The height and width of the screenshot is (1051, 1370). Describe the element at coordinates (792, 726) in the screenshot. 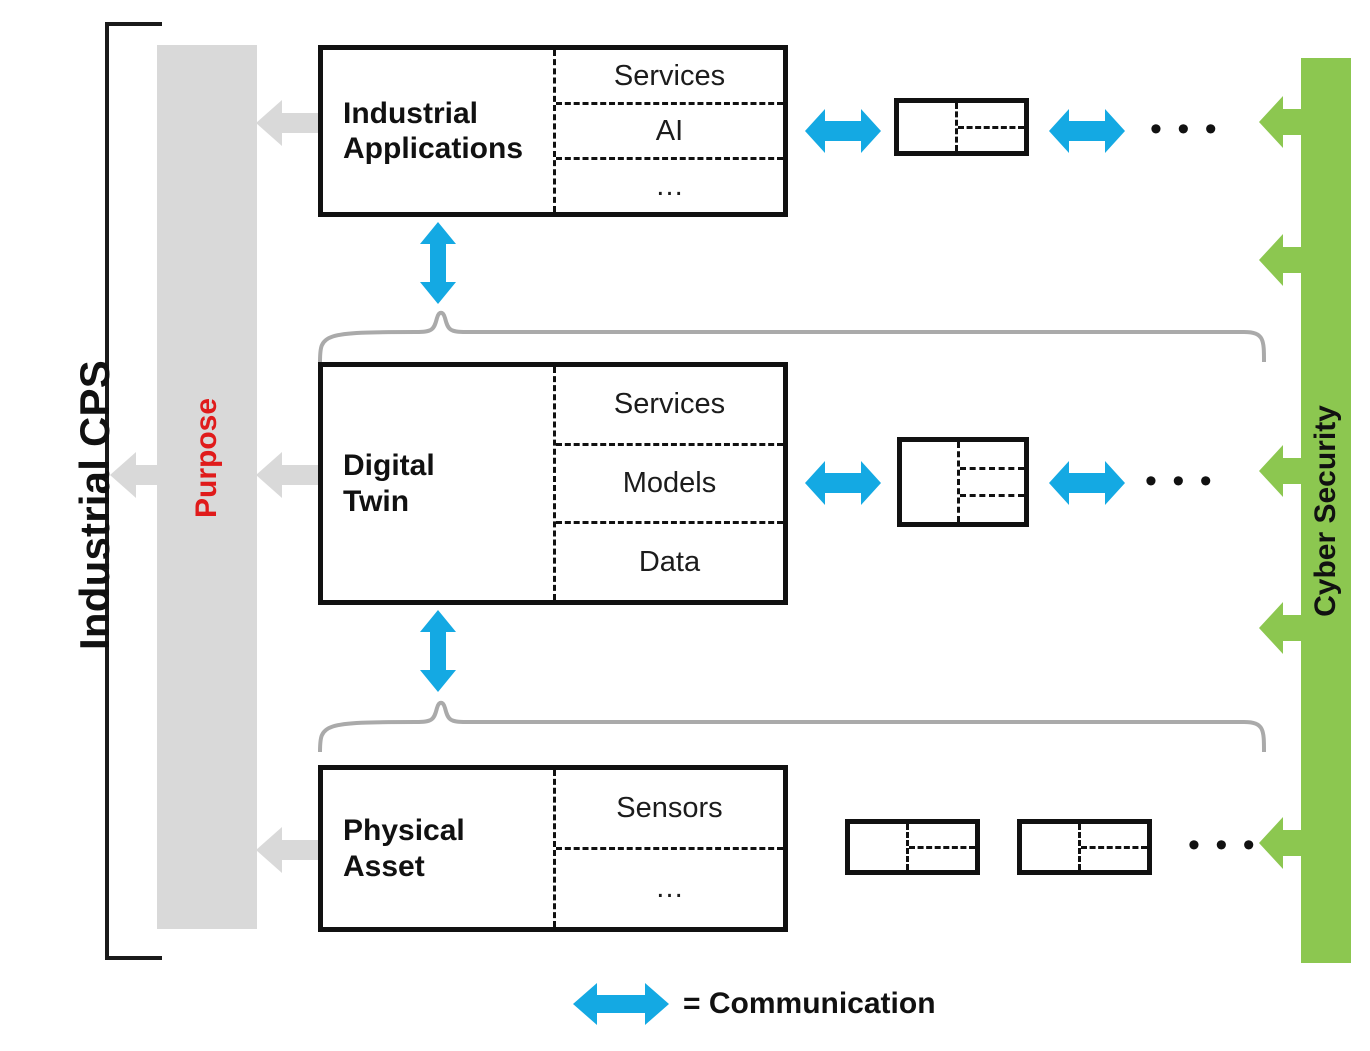

I see `brace-physical-asset` at that location.